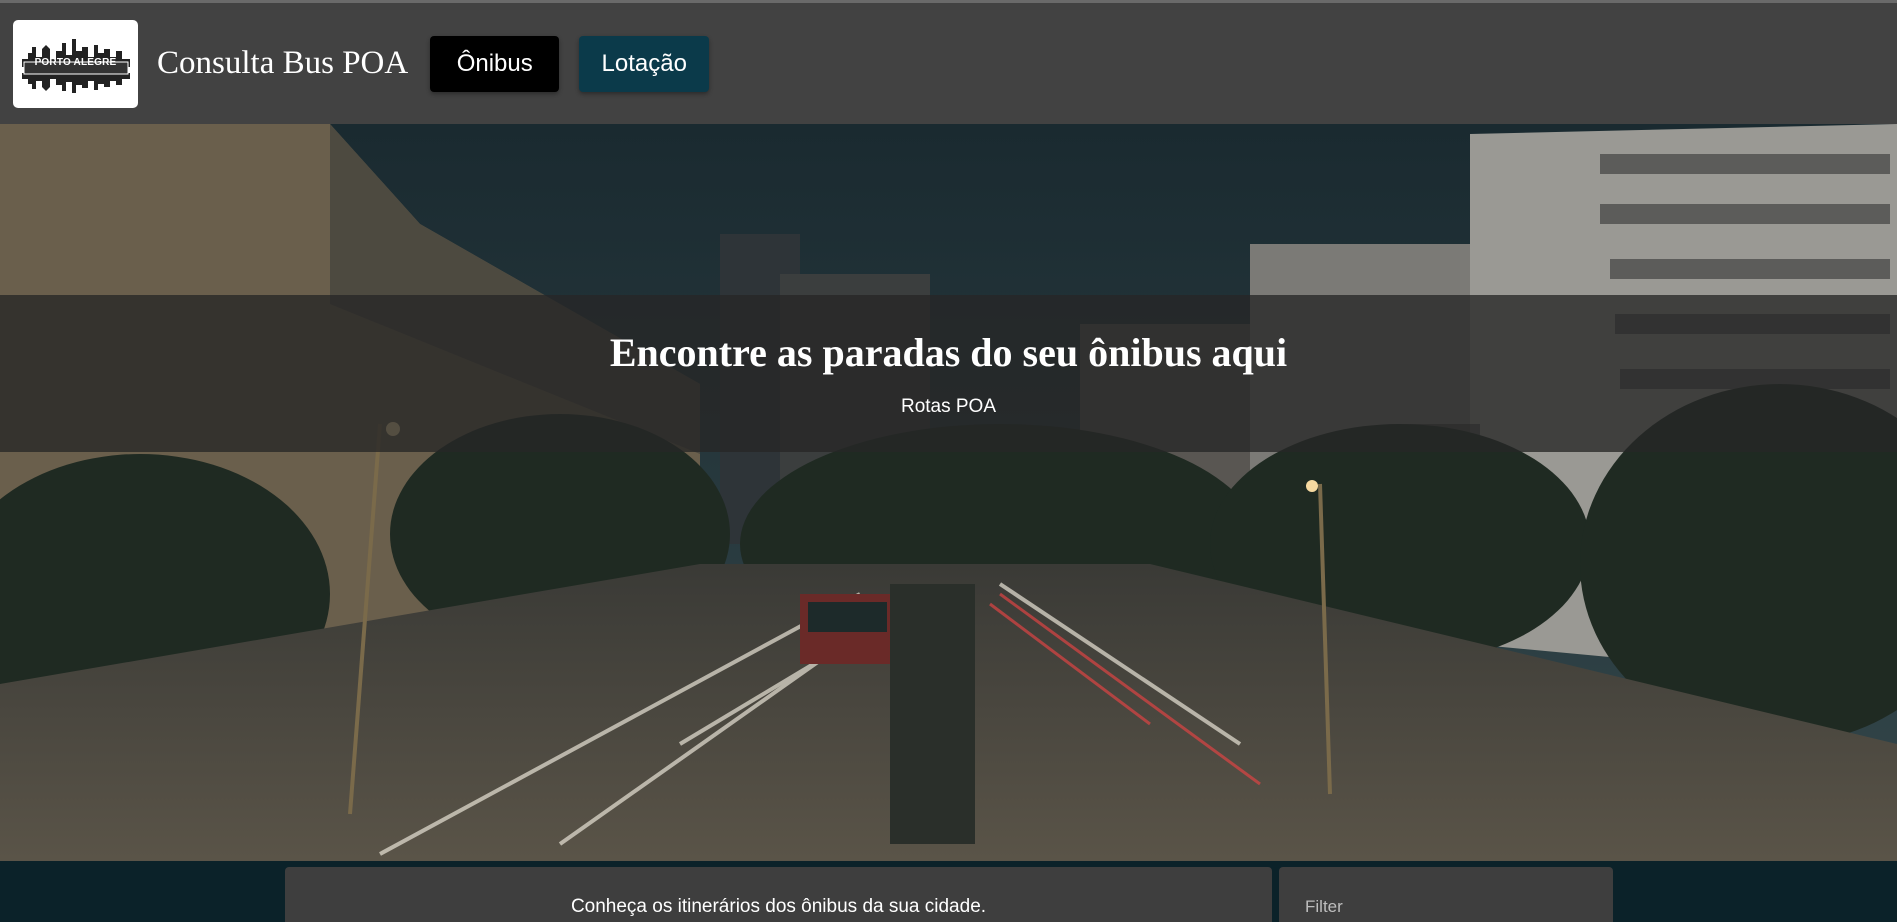 The width and height of the screenshot is (1897, 922). What do you see at coordinates (644, 63) in the screenshot?
I see `lotacao-button: Lotação` at bounding box center [644, 63].